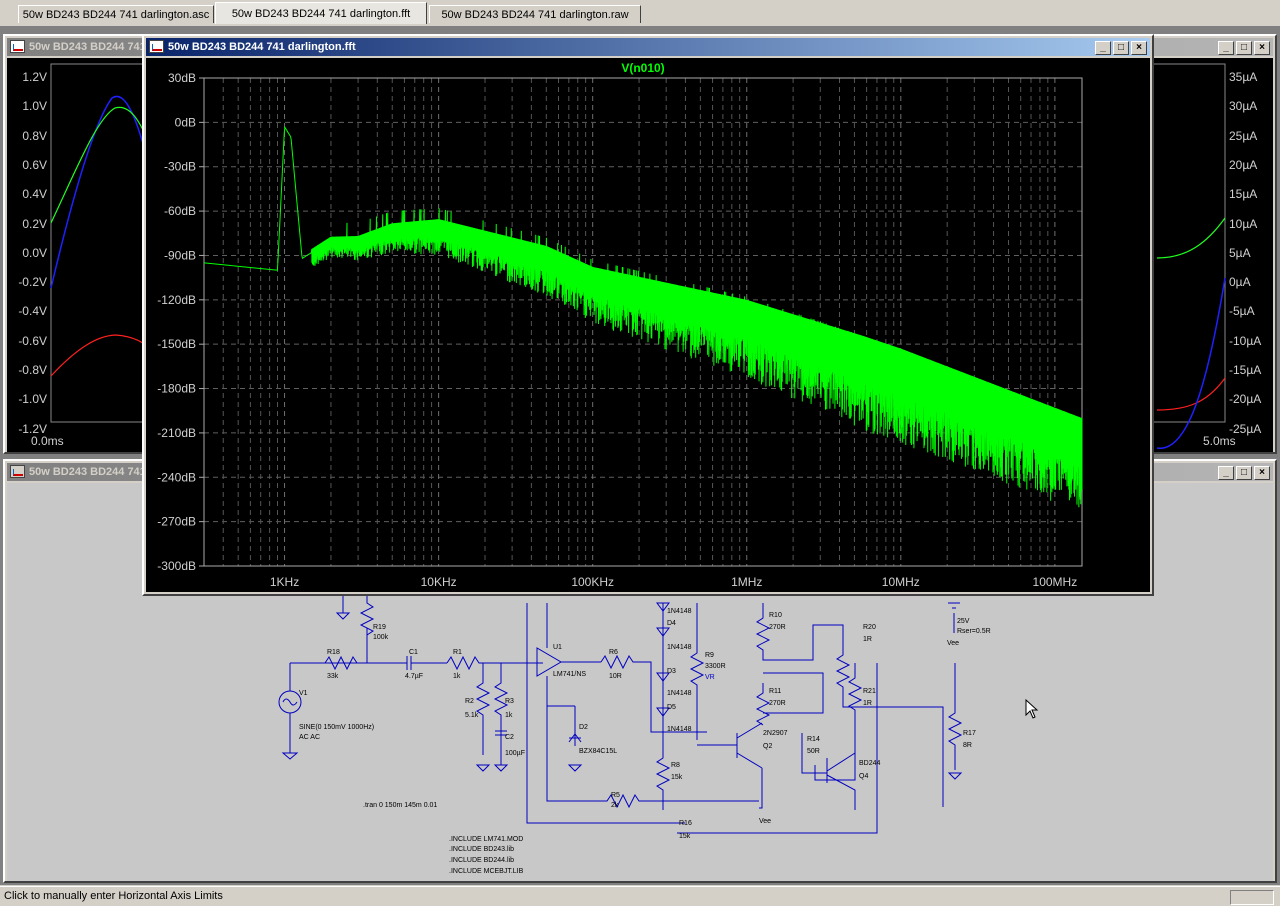  Describe the element at coordinates (1191, 394) in the screenshot. I see `raw-trace-red-right` at that location.